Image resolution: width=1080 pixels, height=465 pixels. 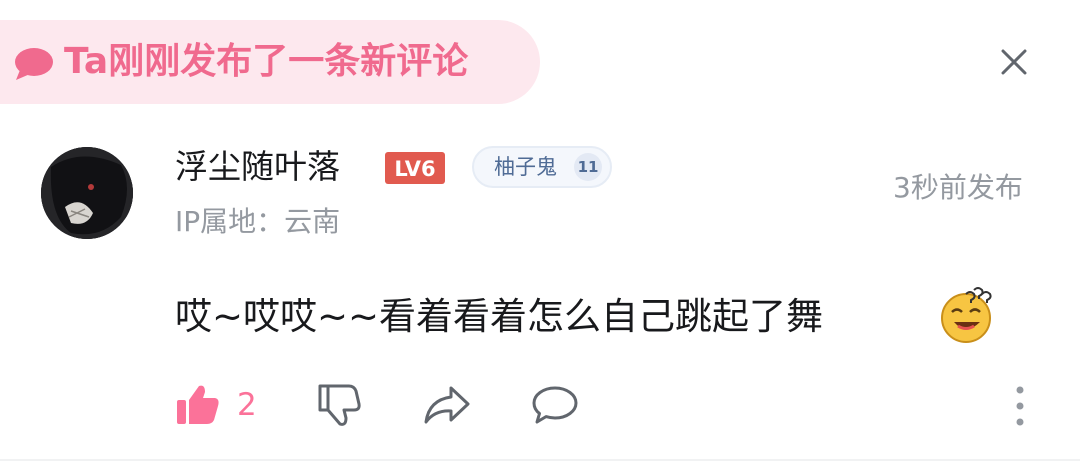 I want to click on timestamp: 3秒前发布, so click(x=958, y=187).